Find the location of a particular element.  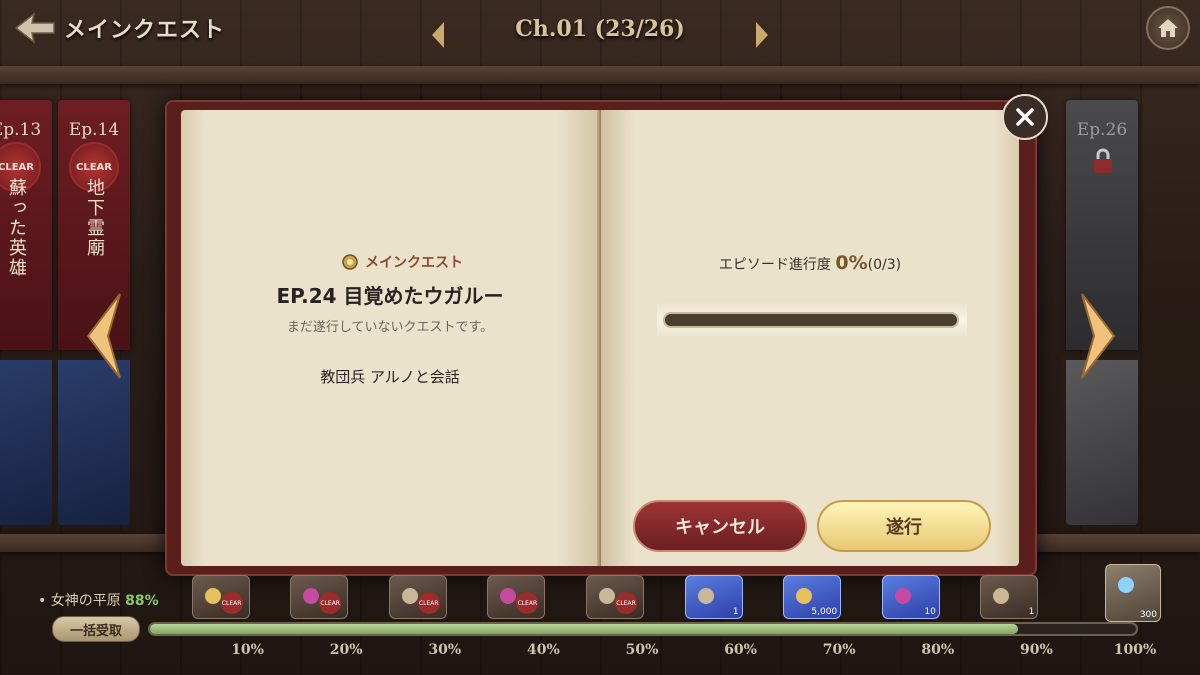

book-ep13: Ep.13 CLEAR 蘇った英雄 is located at coordinates (26, 225).